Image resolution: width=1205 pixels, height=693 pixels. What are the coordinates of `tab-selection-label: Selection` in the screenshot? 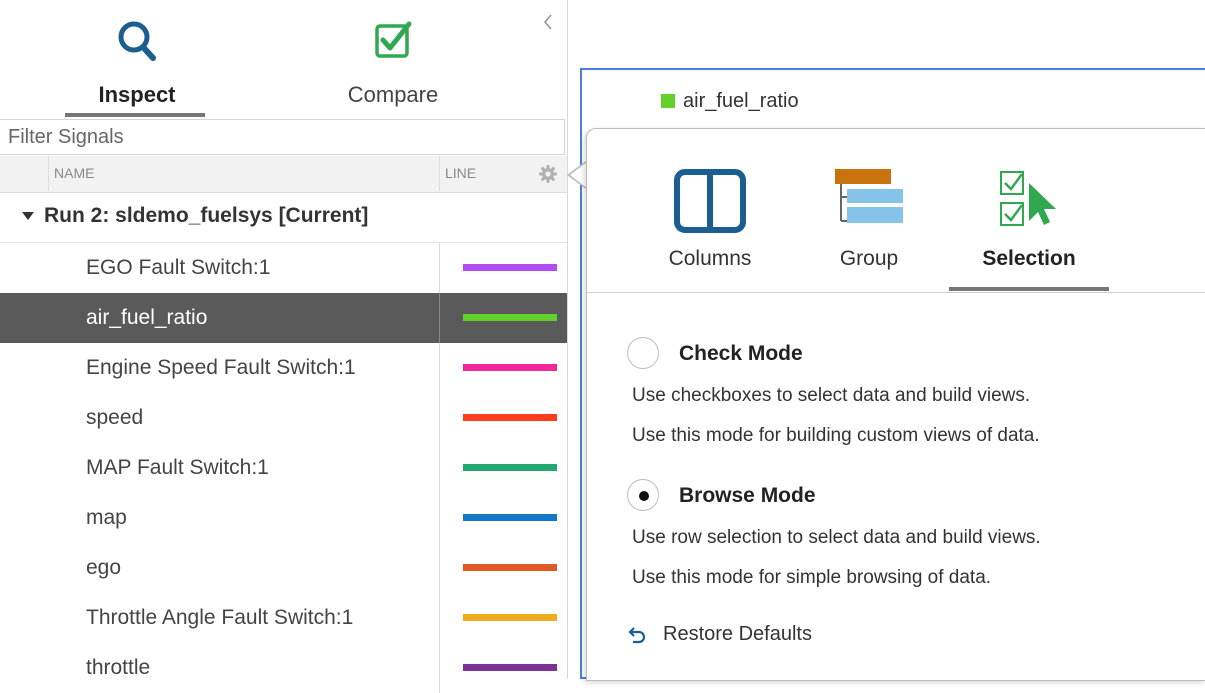 It's located at (1029, 258).